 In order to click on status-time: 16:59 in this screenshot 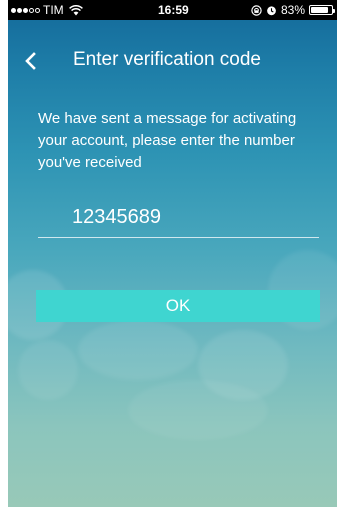, I will do `click(173, 10)`.